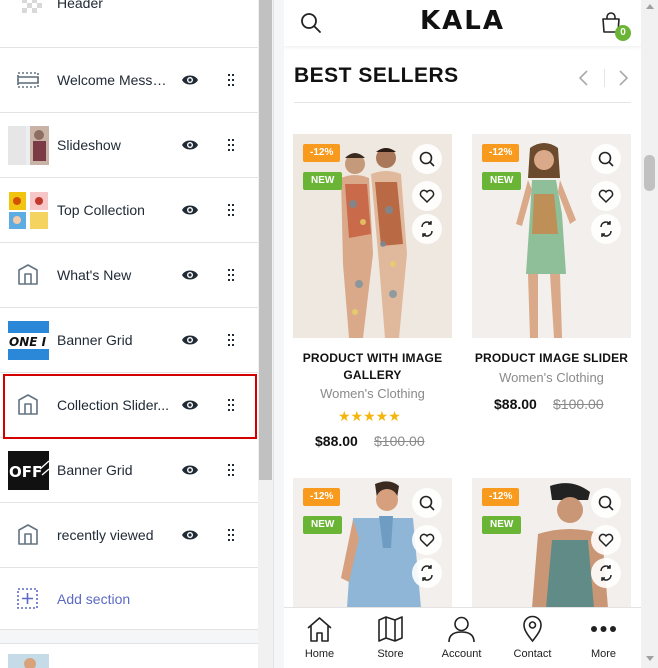 The image size is (658, 668). What do you see at coordinates (94, 599) in the screenshot?
I see `add-section-label: Add section` at bounding box center [94, 599].